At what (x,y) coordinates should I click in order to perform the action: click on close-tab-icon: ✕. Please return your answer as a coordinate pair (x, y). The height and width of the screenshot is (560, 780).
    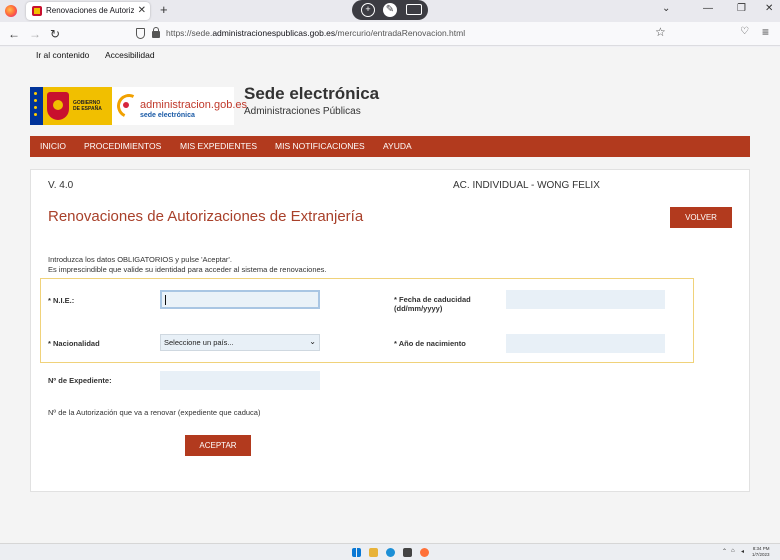
    Looking at the image, I should click on (142, 11).